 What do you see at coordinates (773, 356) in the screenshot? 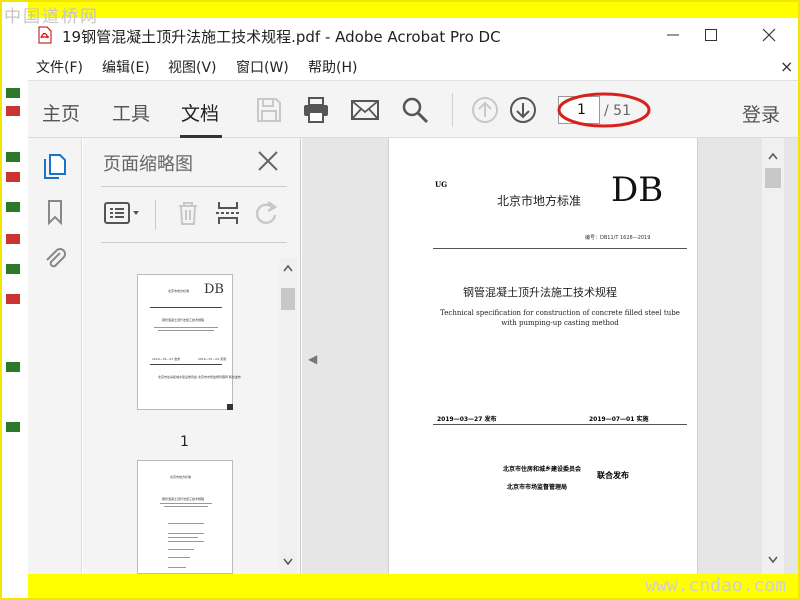
I see `document-scrollbar` at bounding box center [773, 356].